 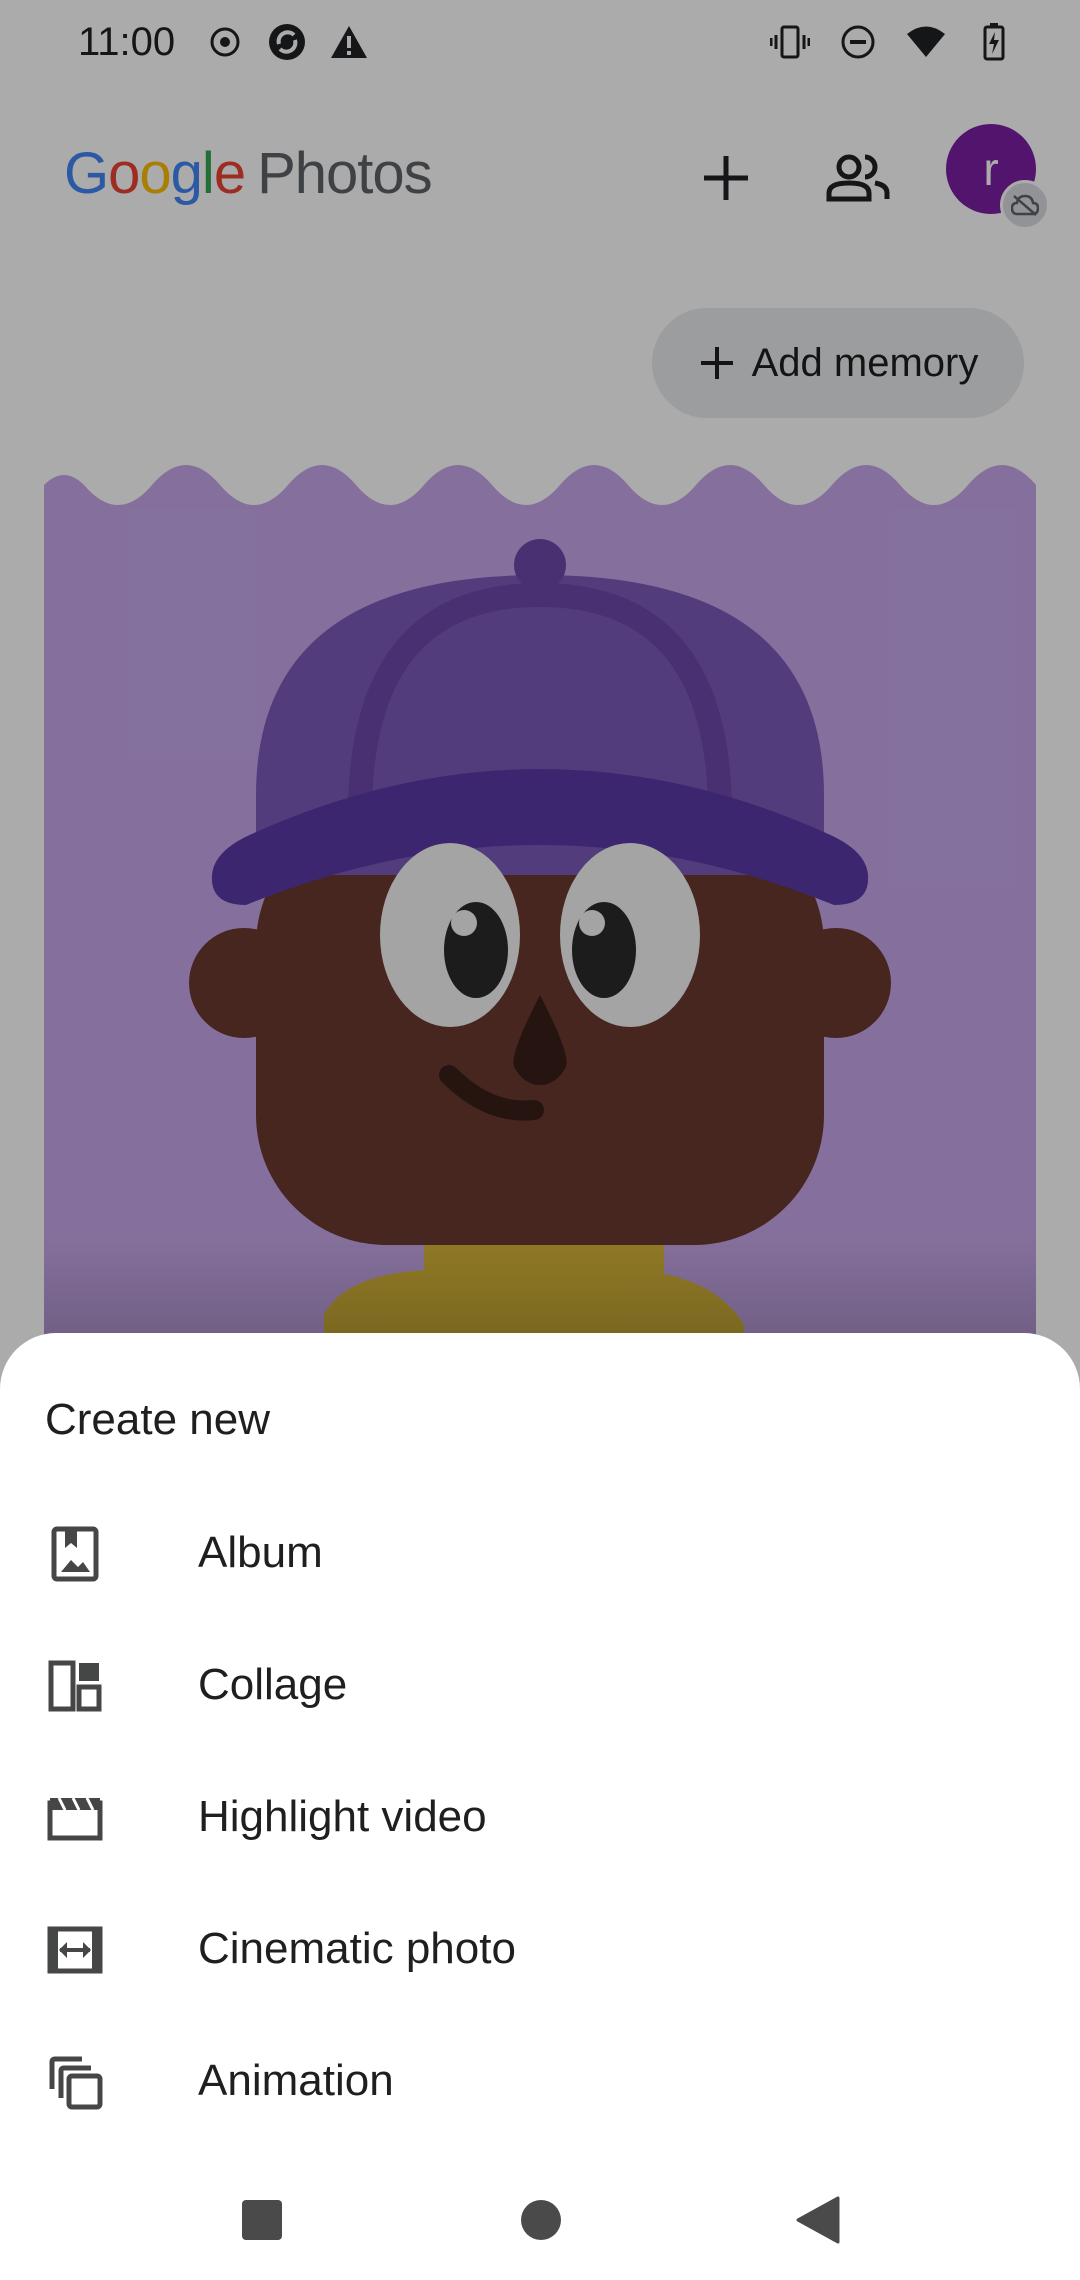 I want to click on sheet-item-highlight-video: Highlight video, so click(x=540, y=1818).